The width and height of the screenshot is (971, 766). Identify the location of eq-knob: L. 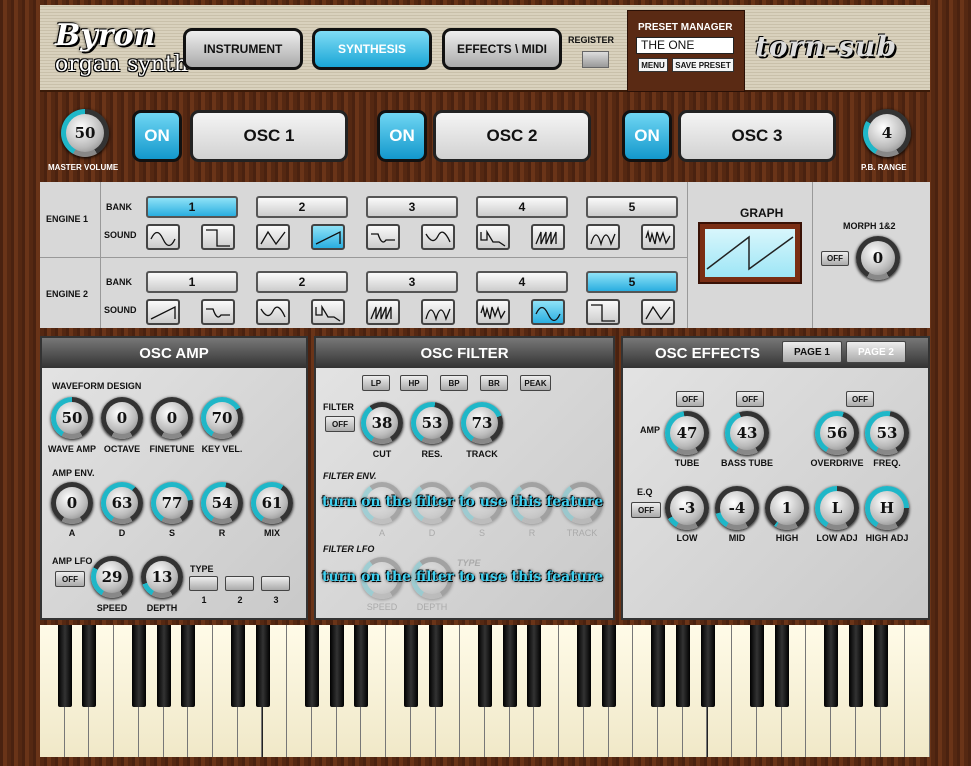
(837, 508).